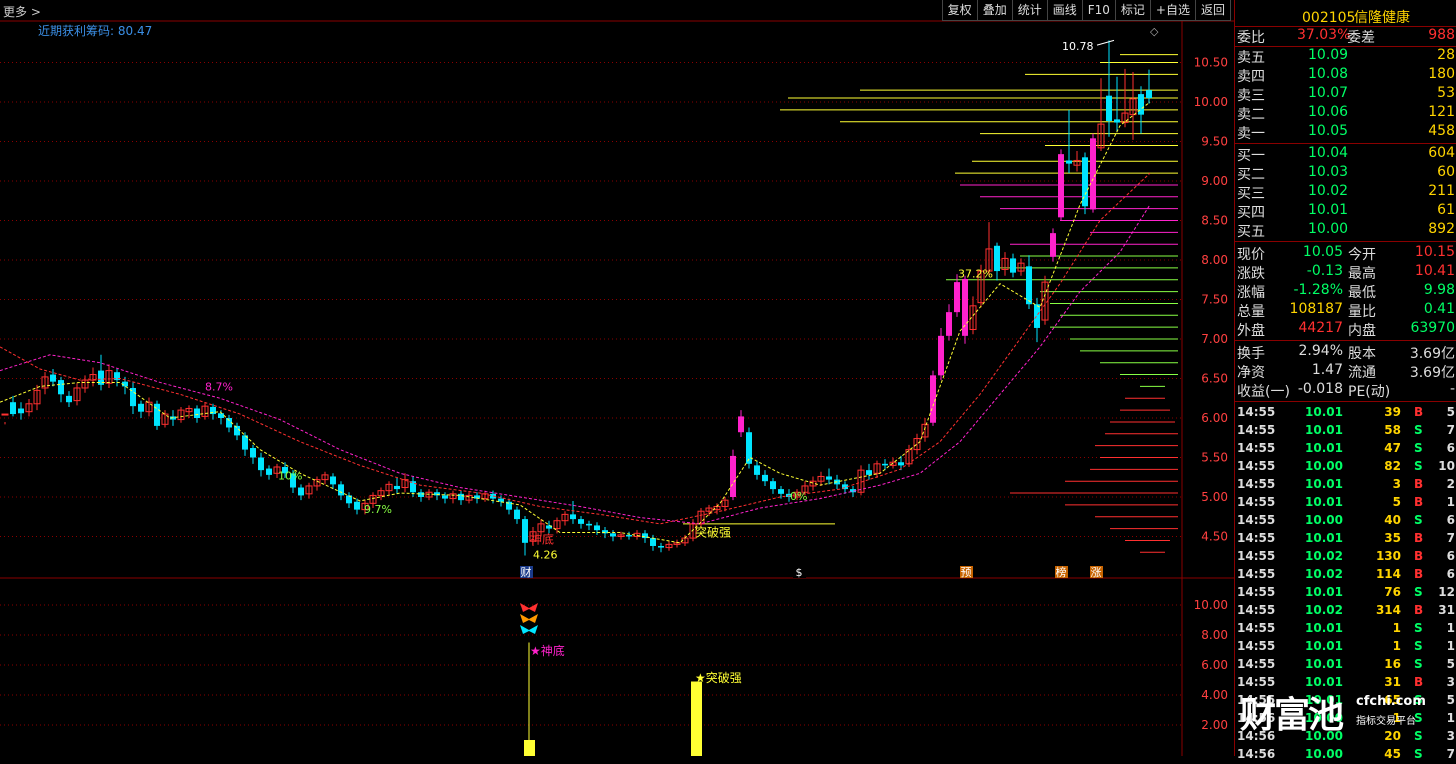  What do you see at coordinates (1212, 10) in the screenshot?
I see `toolbar-button-7: 返回` at bounding box center [1212, 10].